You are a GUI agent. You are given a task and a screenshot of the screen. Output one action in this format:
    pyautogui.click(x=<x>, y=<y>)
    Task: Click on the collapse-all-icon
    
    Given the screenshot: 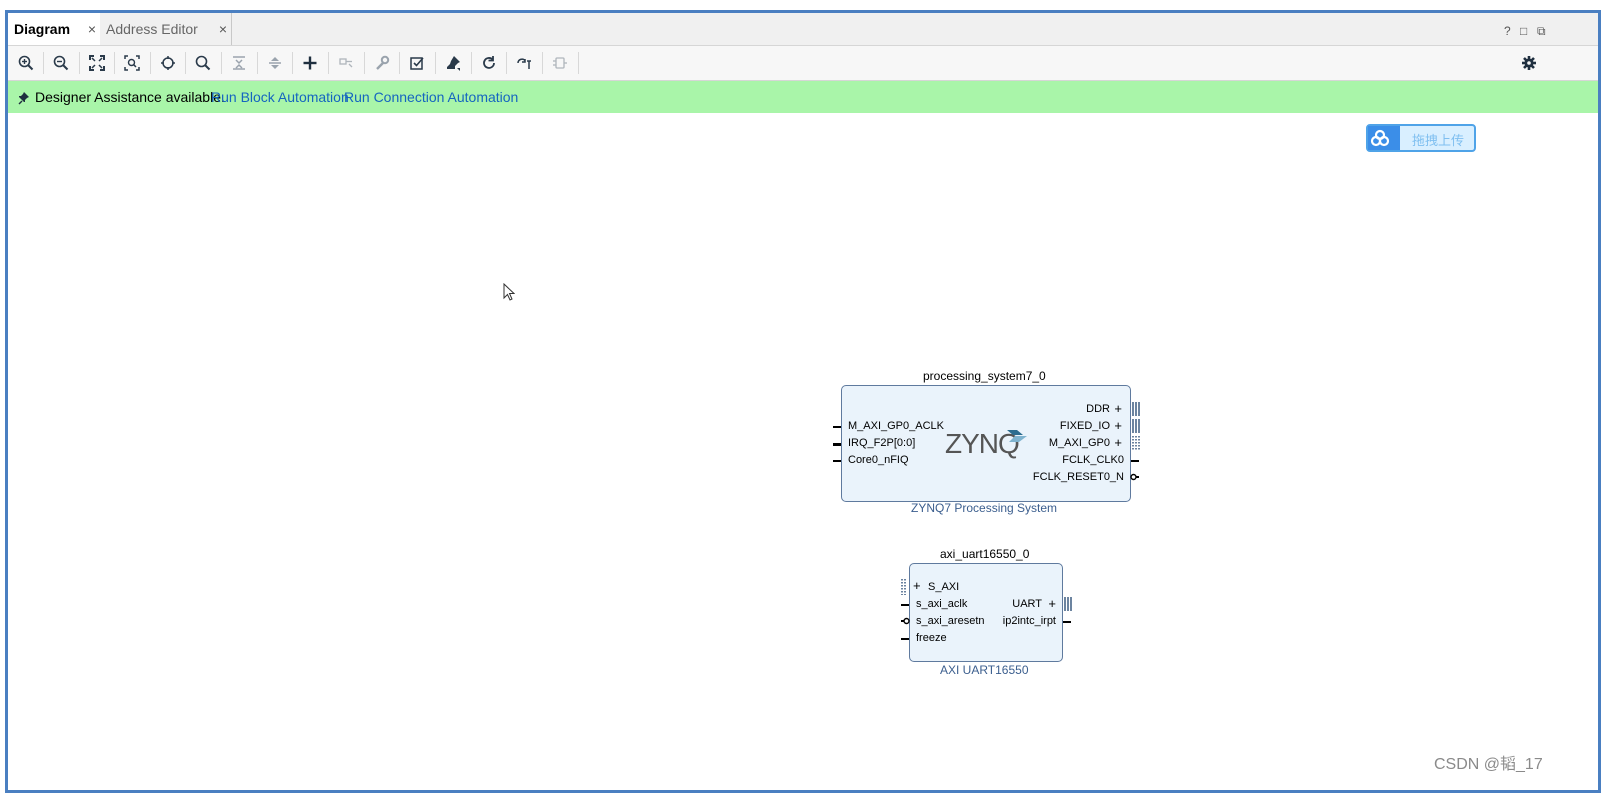 What is the action you would take?
    pyautogui.click(x=239, y=63)
    